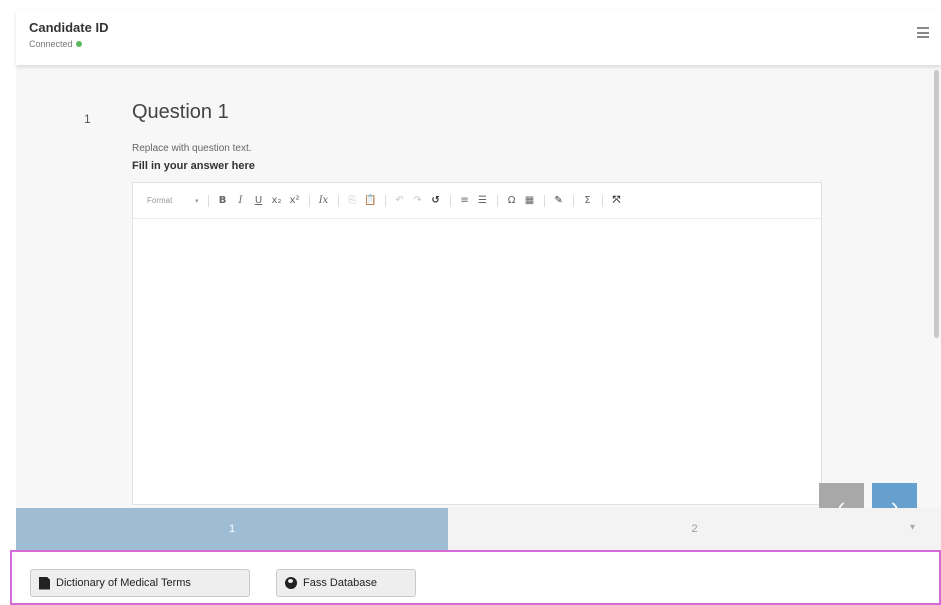 This screenshot has height=605, width=941. Describe the element at coordinates (180, 112) in the screenshot. I see `question-title: Question 1` at that location.